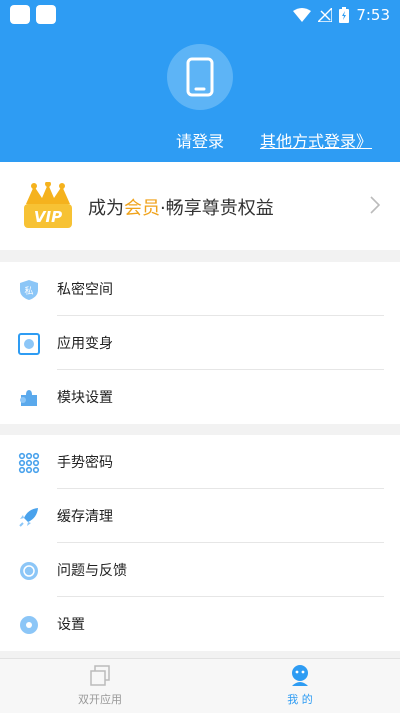 This screenshot has width=400, height=713. What do you see at coordinates (48, 217) in the screenshot?
I see `vip-badge-text: VIP` at bounding box center [48, 217].